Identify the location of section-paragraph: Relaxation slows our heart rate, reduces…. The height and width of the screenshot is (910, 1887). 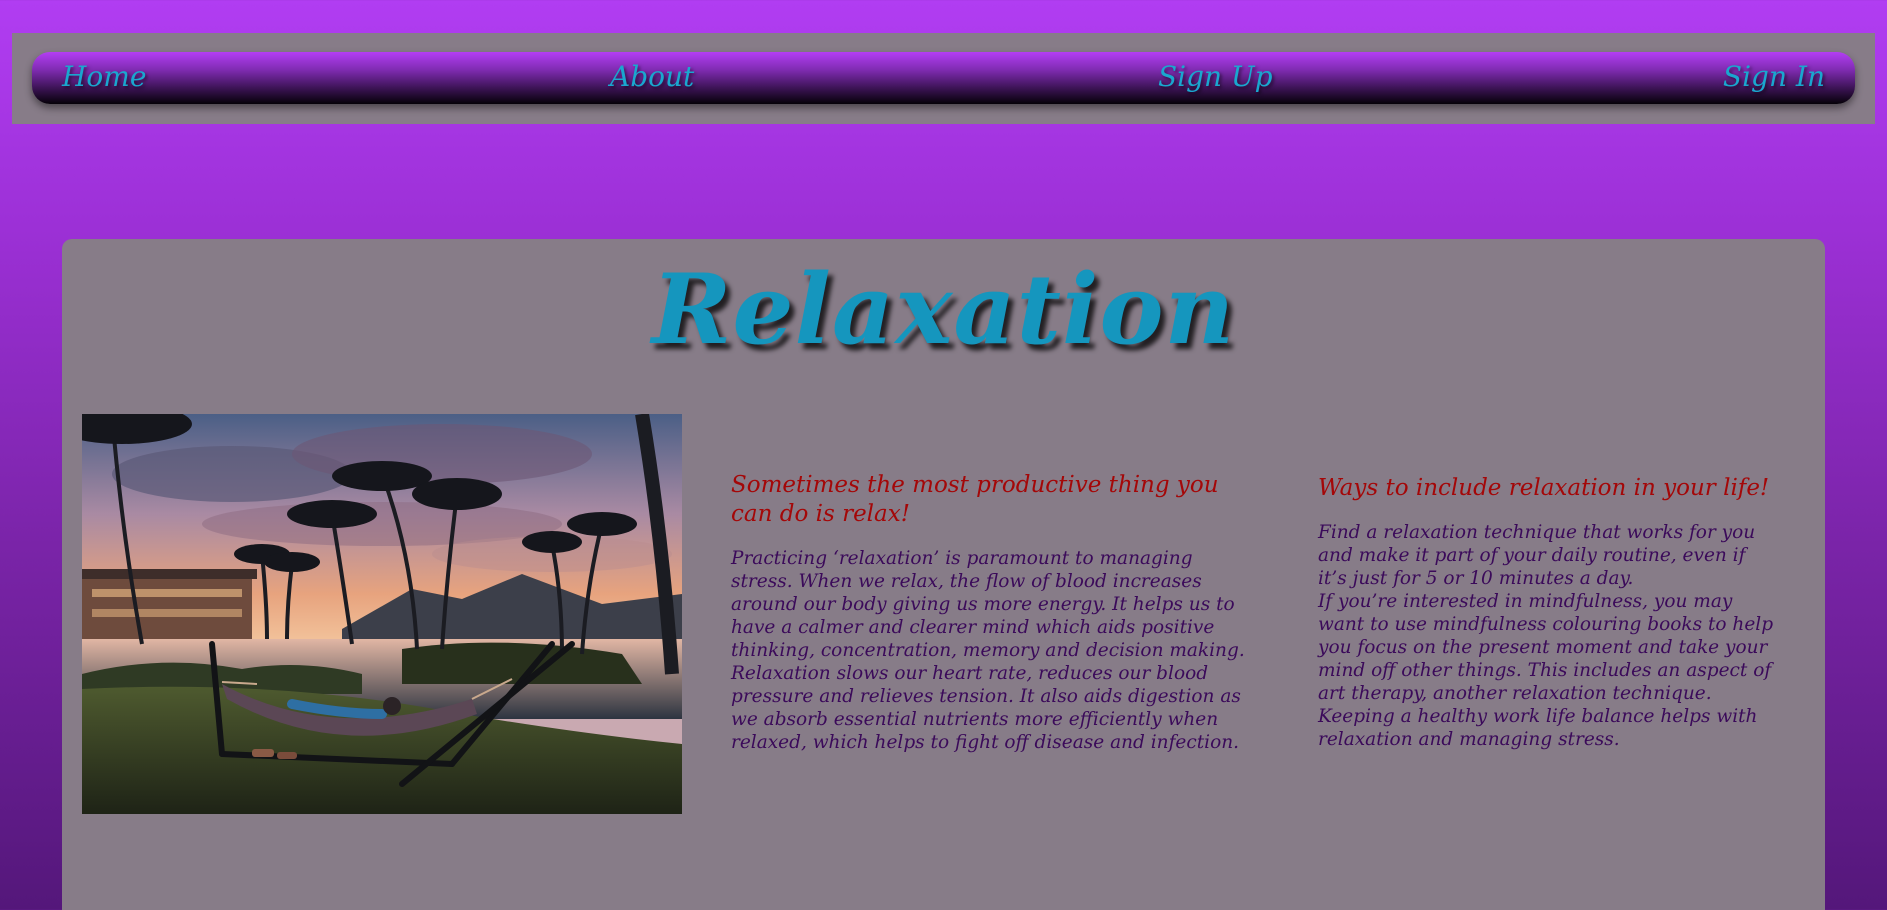
(986, 708).